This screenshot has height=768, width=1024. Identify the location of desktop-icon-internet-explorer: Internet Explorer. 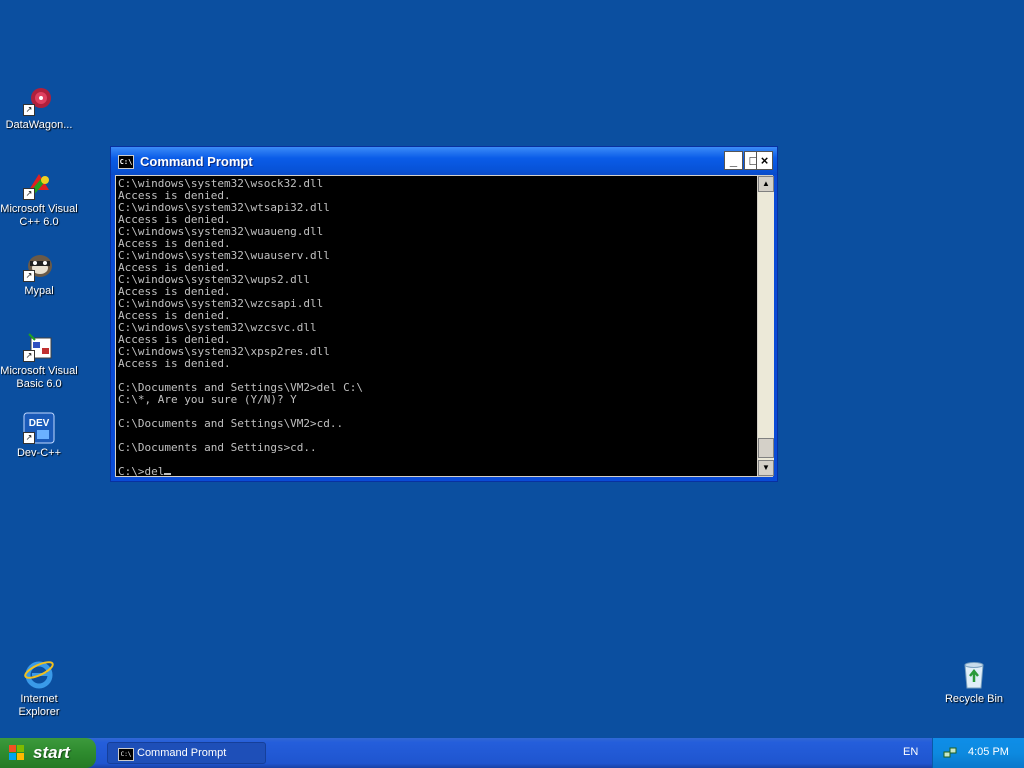
(39, 688).